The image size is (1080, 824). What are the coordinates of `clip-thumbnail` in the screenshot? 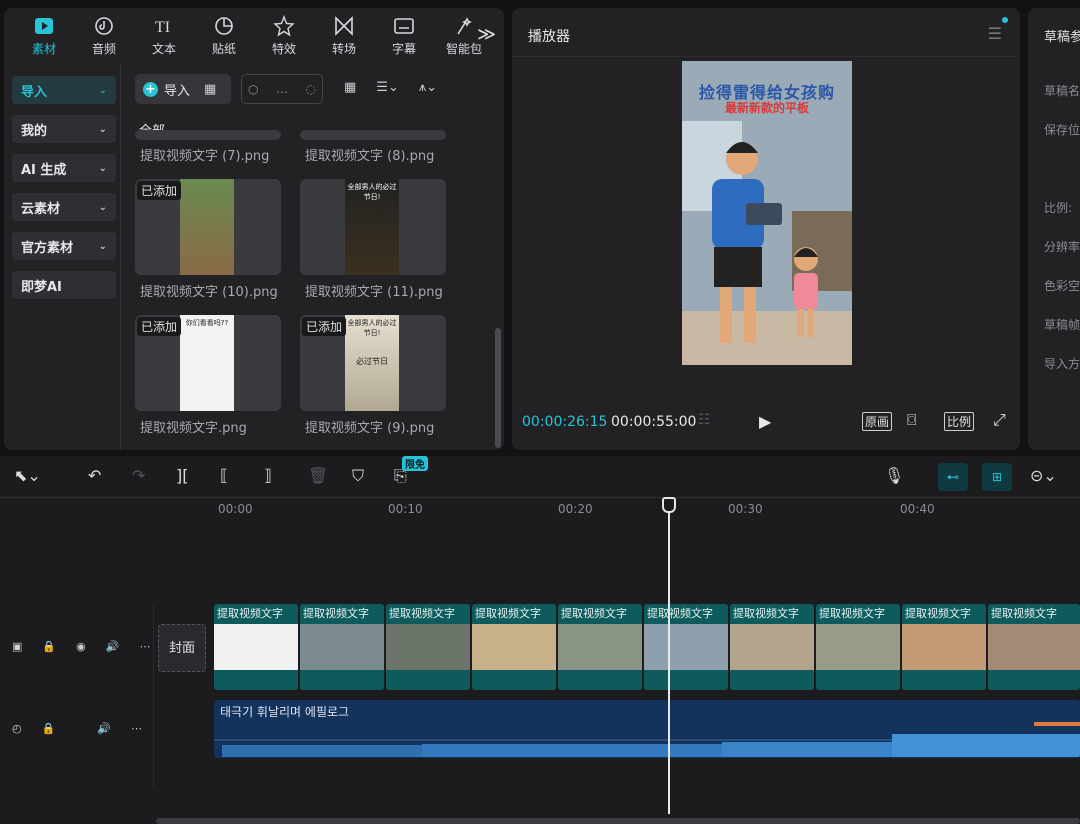 It's located at (772, 647).